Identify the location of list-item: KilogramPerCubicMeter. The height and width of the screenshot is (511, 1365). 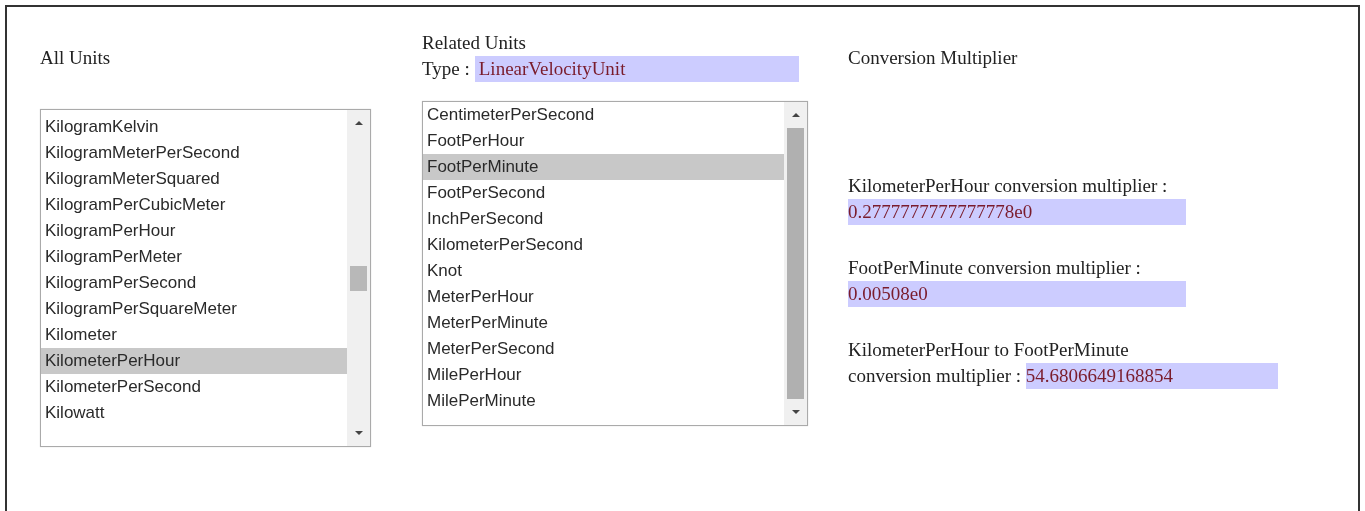
(194, 205).